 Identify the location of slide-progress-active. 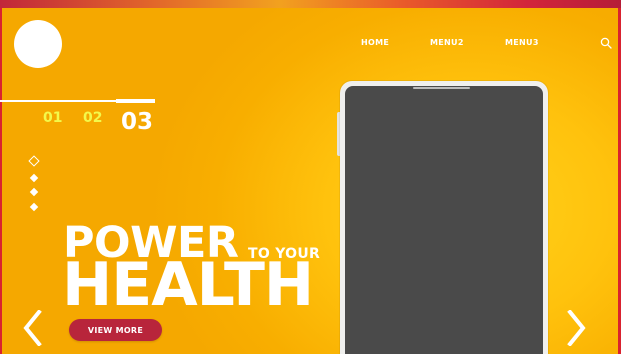
(135, 101).